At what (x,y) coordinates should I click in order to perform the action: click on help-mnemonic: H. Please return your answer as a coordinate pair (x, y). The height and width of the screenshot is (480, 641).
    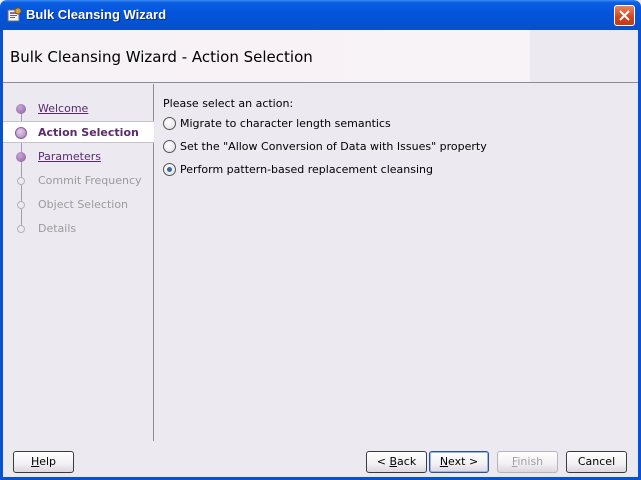
    Looking at the image, I should click on (35, 461).